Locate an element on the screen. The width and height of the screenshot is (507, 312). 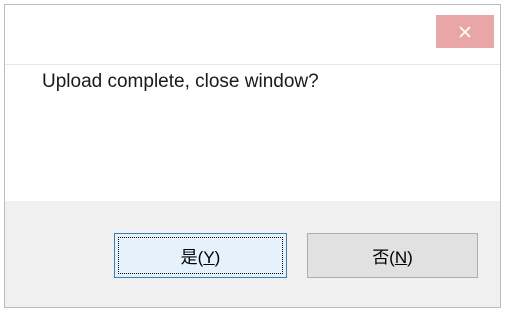
no-button: 否(N) is located at coordinates (392, 255).